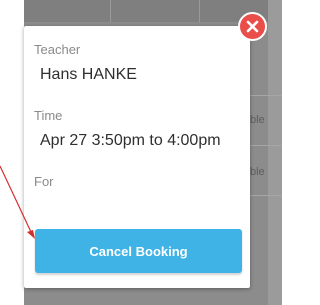  Describe the element at coordinates (130, 140) in the screenshot. I see `time-value: Apr 27 3:50pm to 4:00pm` at that location.